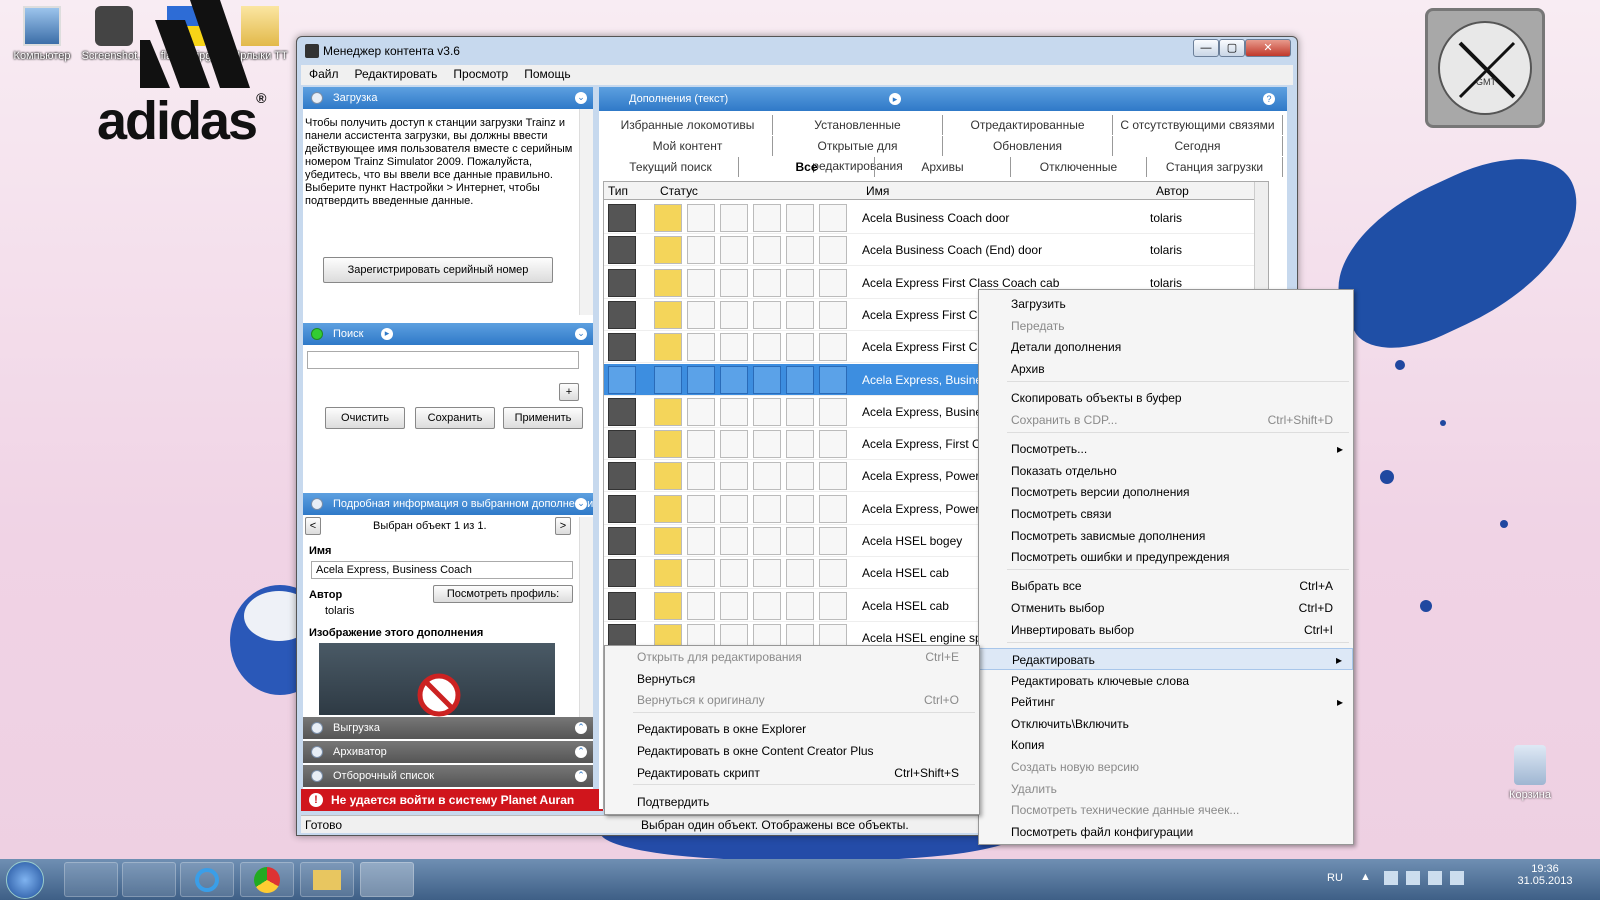 The height and width of the screenshot is (900, 1600). What do you see at coordinates (365, 418) in the screenshot?
I see `clear-button: Очистить` at bounding box center [365, 418].